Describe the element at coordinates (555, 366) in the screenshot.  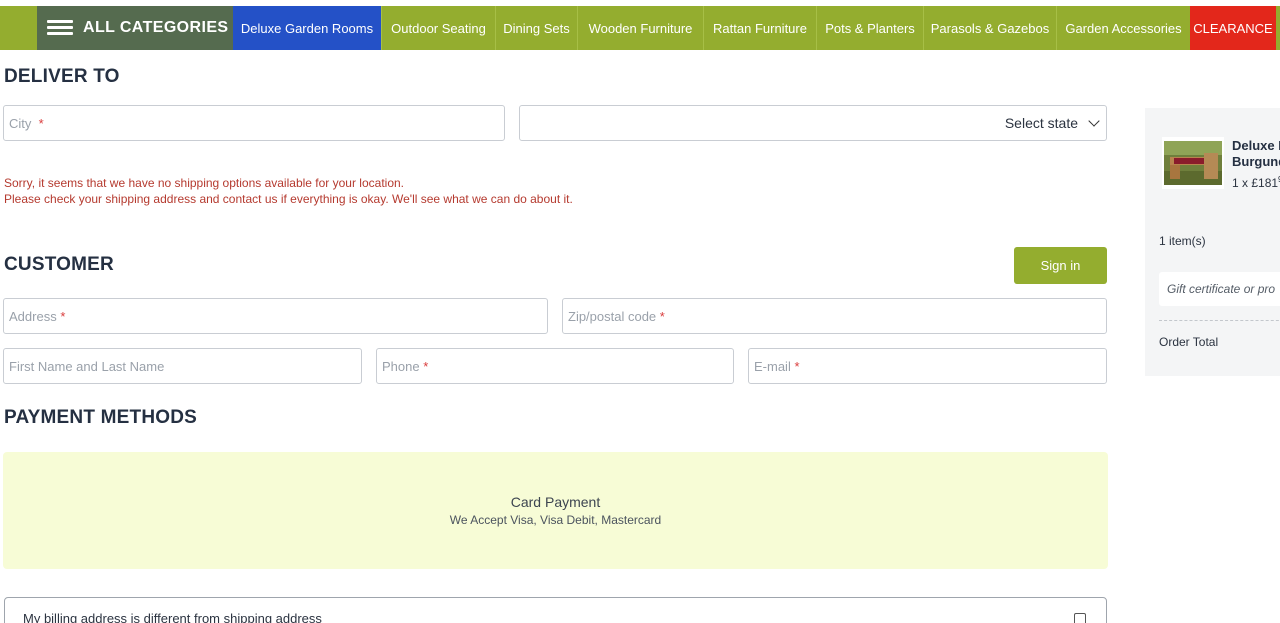
I see `phone-field: Phone *` at that location.